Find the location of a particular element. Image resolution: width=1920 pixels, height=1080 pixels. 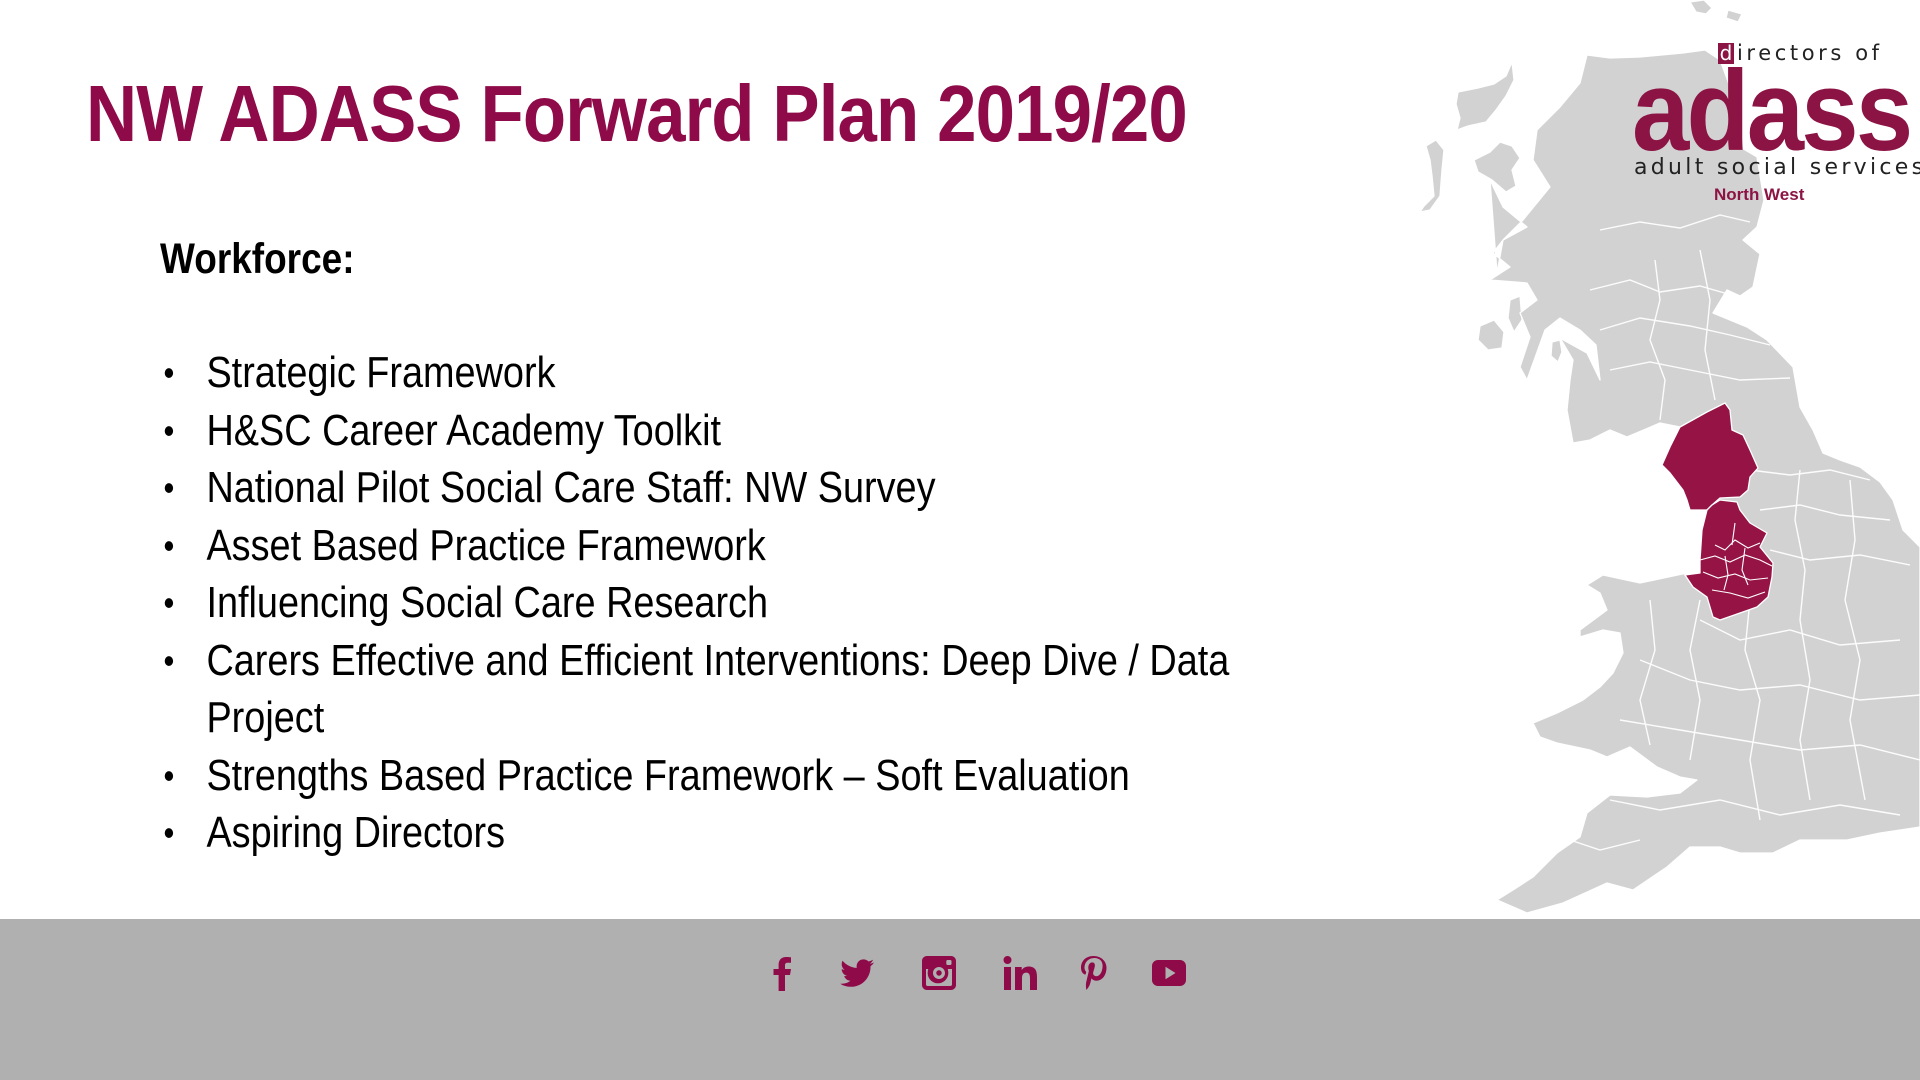

list-item-text: Strategic Framework is located at coordinates (381, 372).